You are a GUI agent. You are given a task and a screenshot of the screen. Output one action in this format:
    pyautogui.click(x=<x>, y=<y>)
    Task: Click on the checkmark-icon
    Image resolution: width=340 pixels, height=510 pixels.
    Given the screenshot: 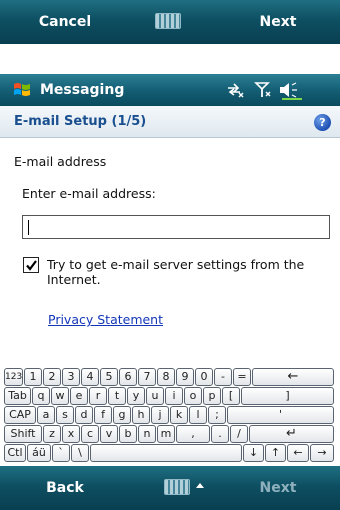 What is the action you would take?
    pyautogui.click(x=31, y=265)
    